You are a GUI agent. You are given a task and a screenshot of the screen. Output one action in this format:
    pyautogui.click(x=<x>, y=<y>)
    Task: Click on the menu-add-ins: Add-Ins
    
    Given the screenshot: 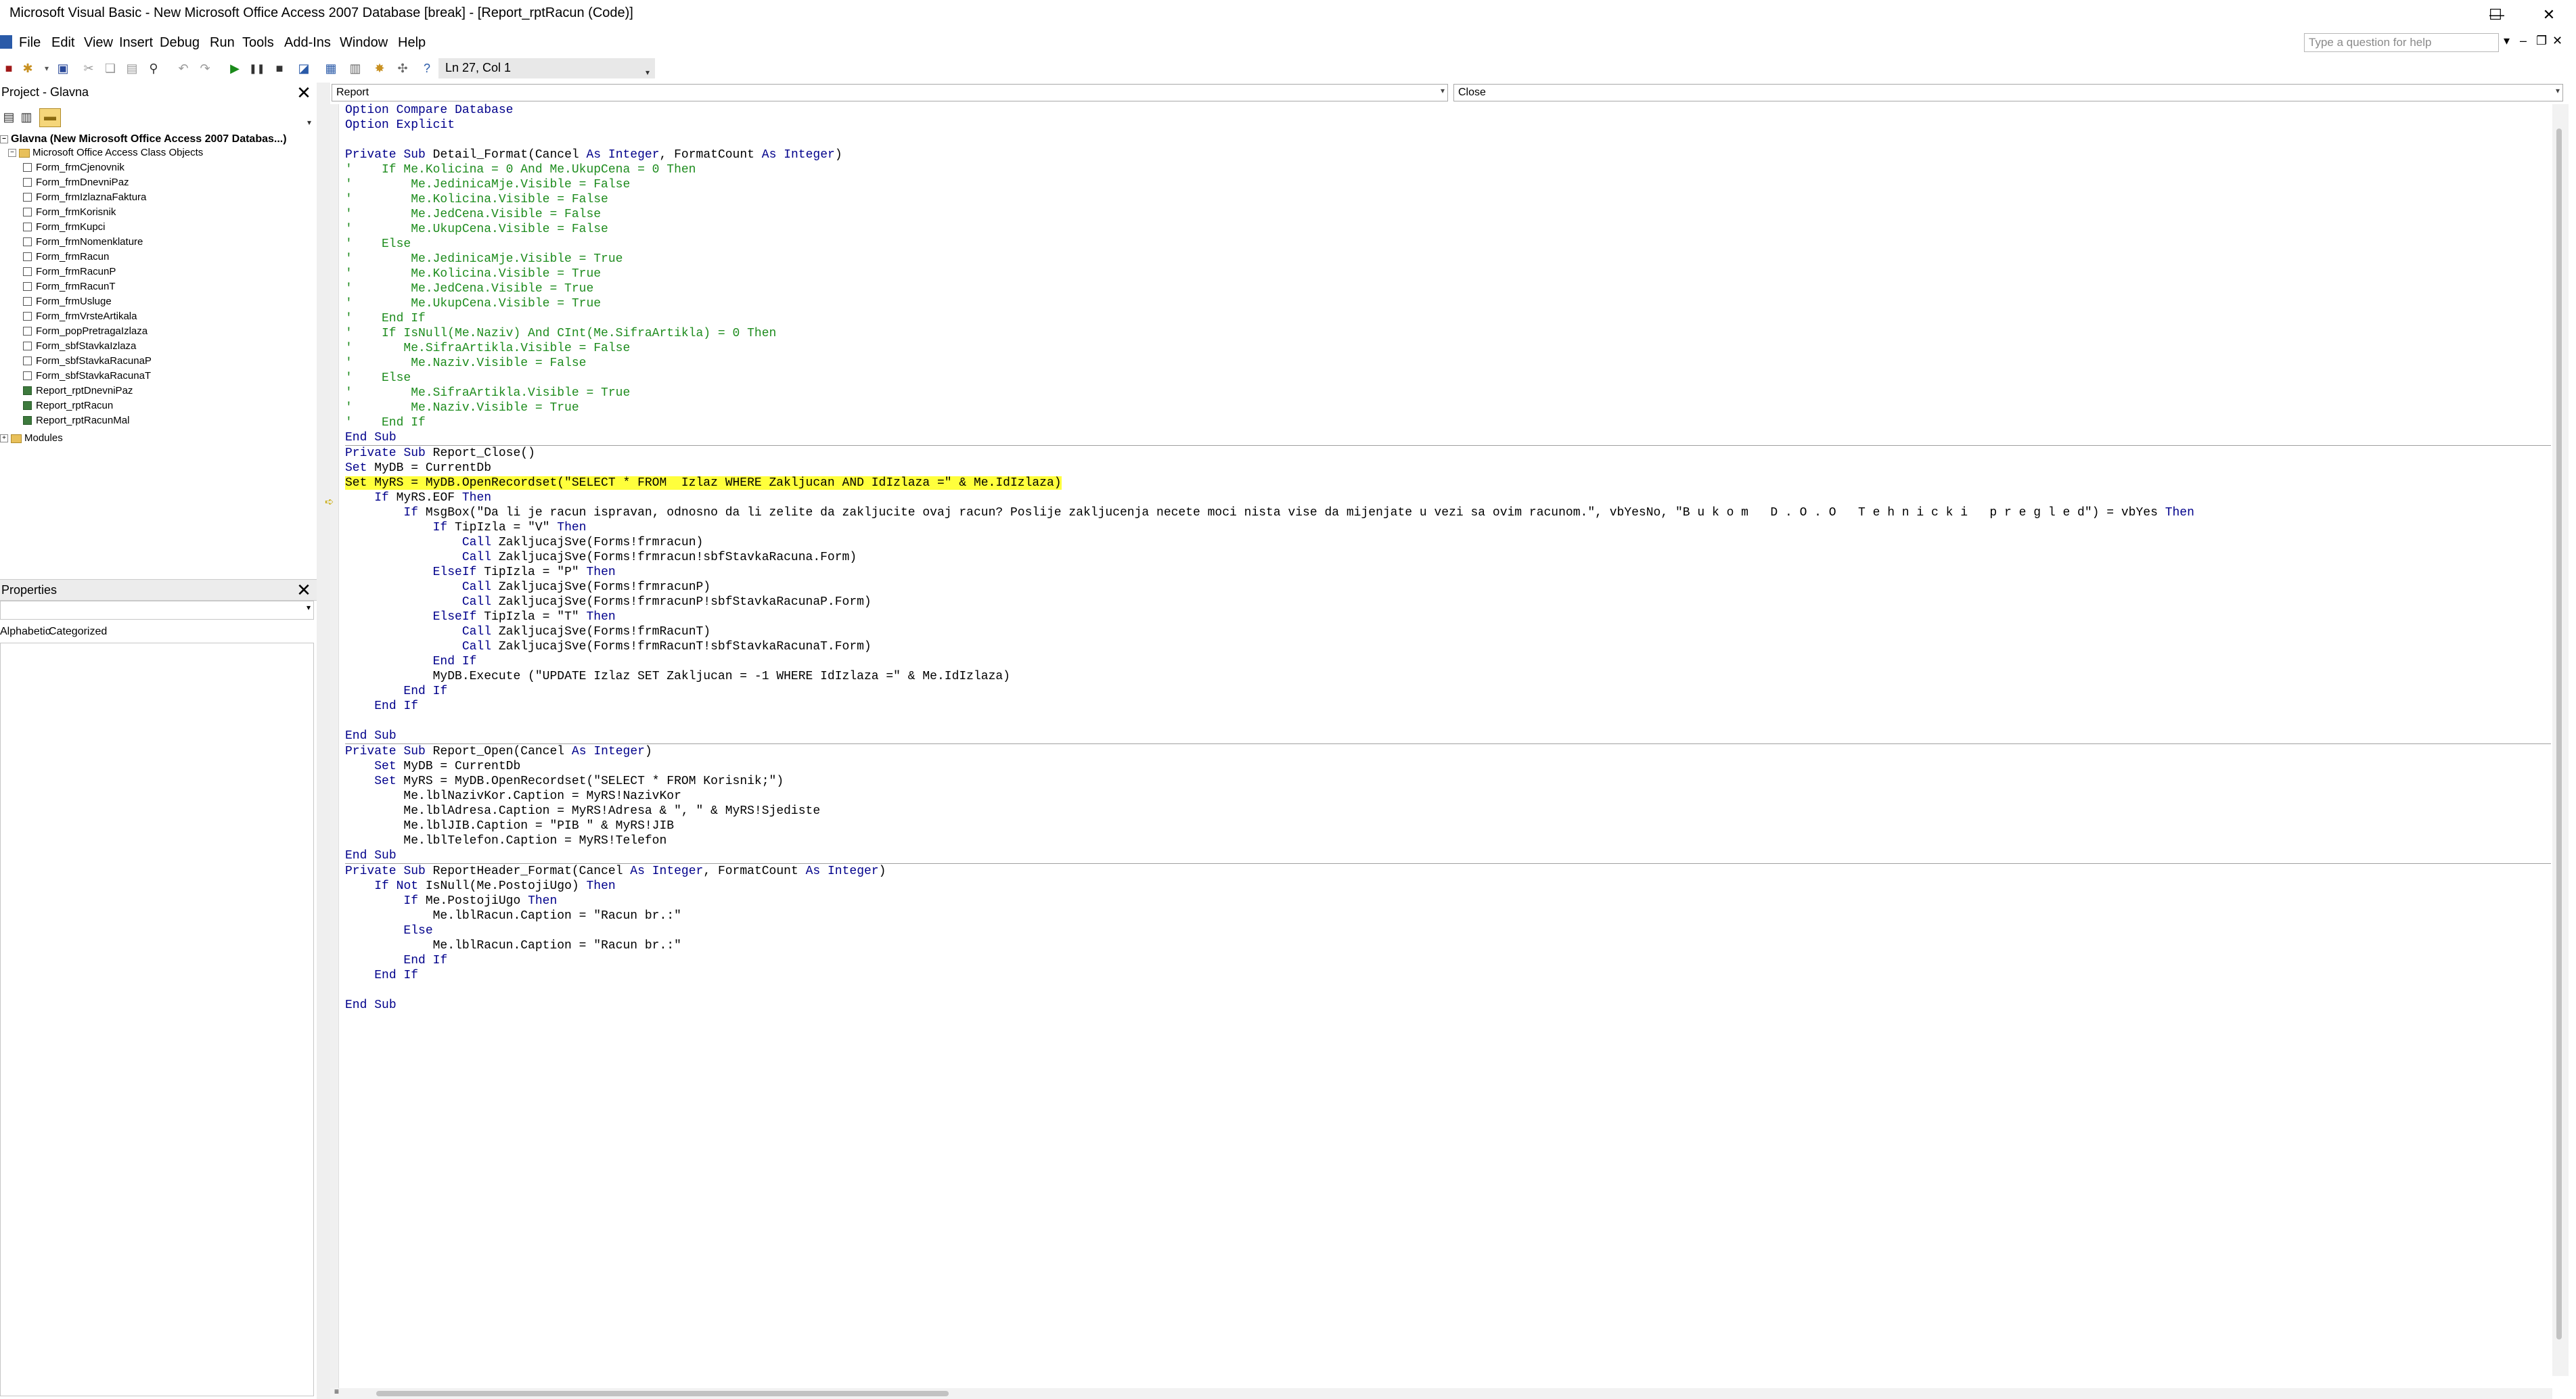 What is the action you would take?
    pyautogui.click(x=307, y=43)
    